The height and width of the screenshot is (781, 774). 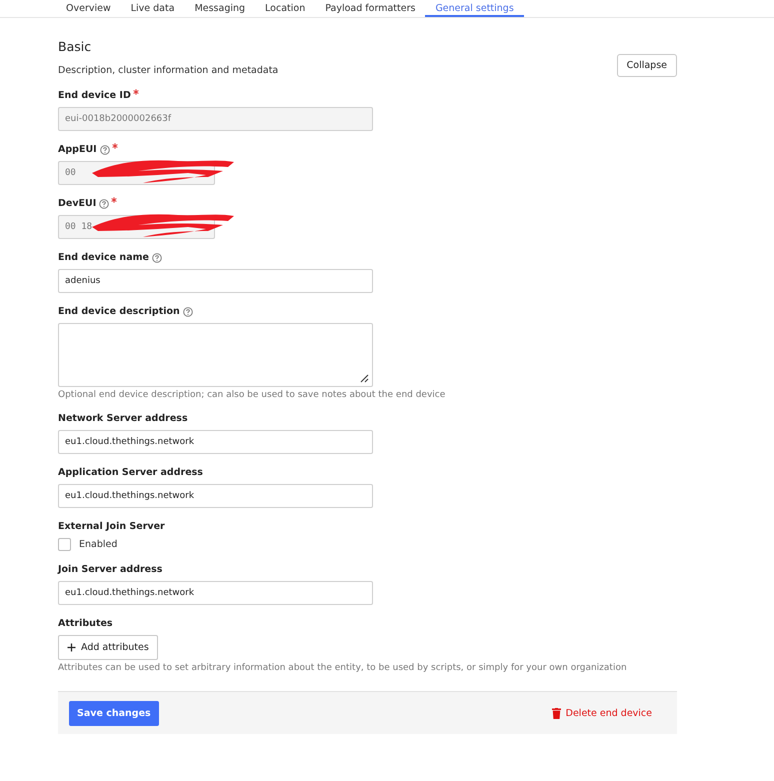 I want to click on save-button: Save changes, so click(x=114, y=713).